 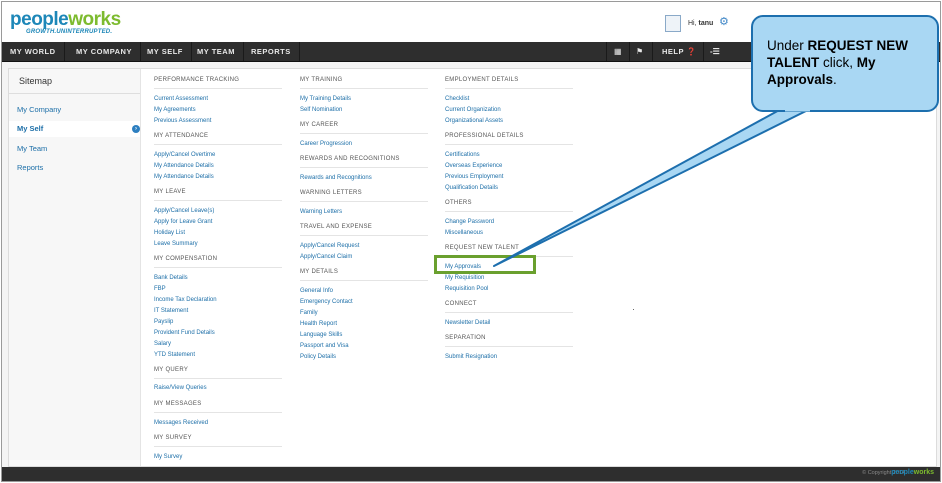 What do you see at coordinates (165, 51) in the screenshot?
I see `nav-my-self: MY SELF` at bounding box center [165, 51].